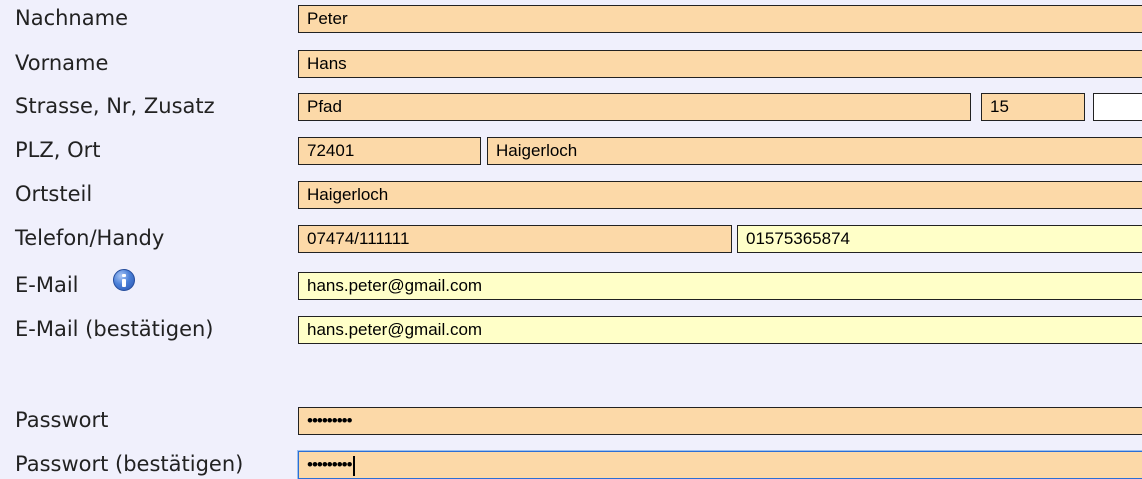  Describe the element at coordinates (353, 465) in the screenshot. I see `text-caret` at that location.